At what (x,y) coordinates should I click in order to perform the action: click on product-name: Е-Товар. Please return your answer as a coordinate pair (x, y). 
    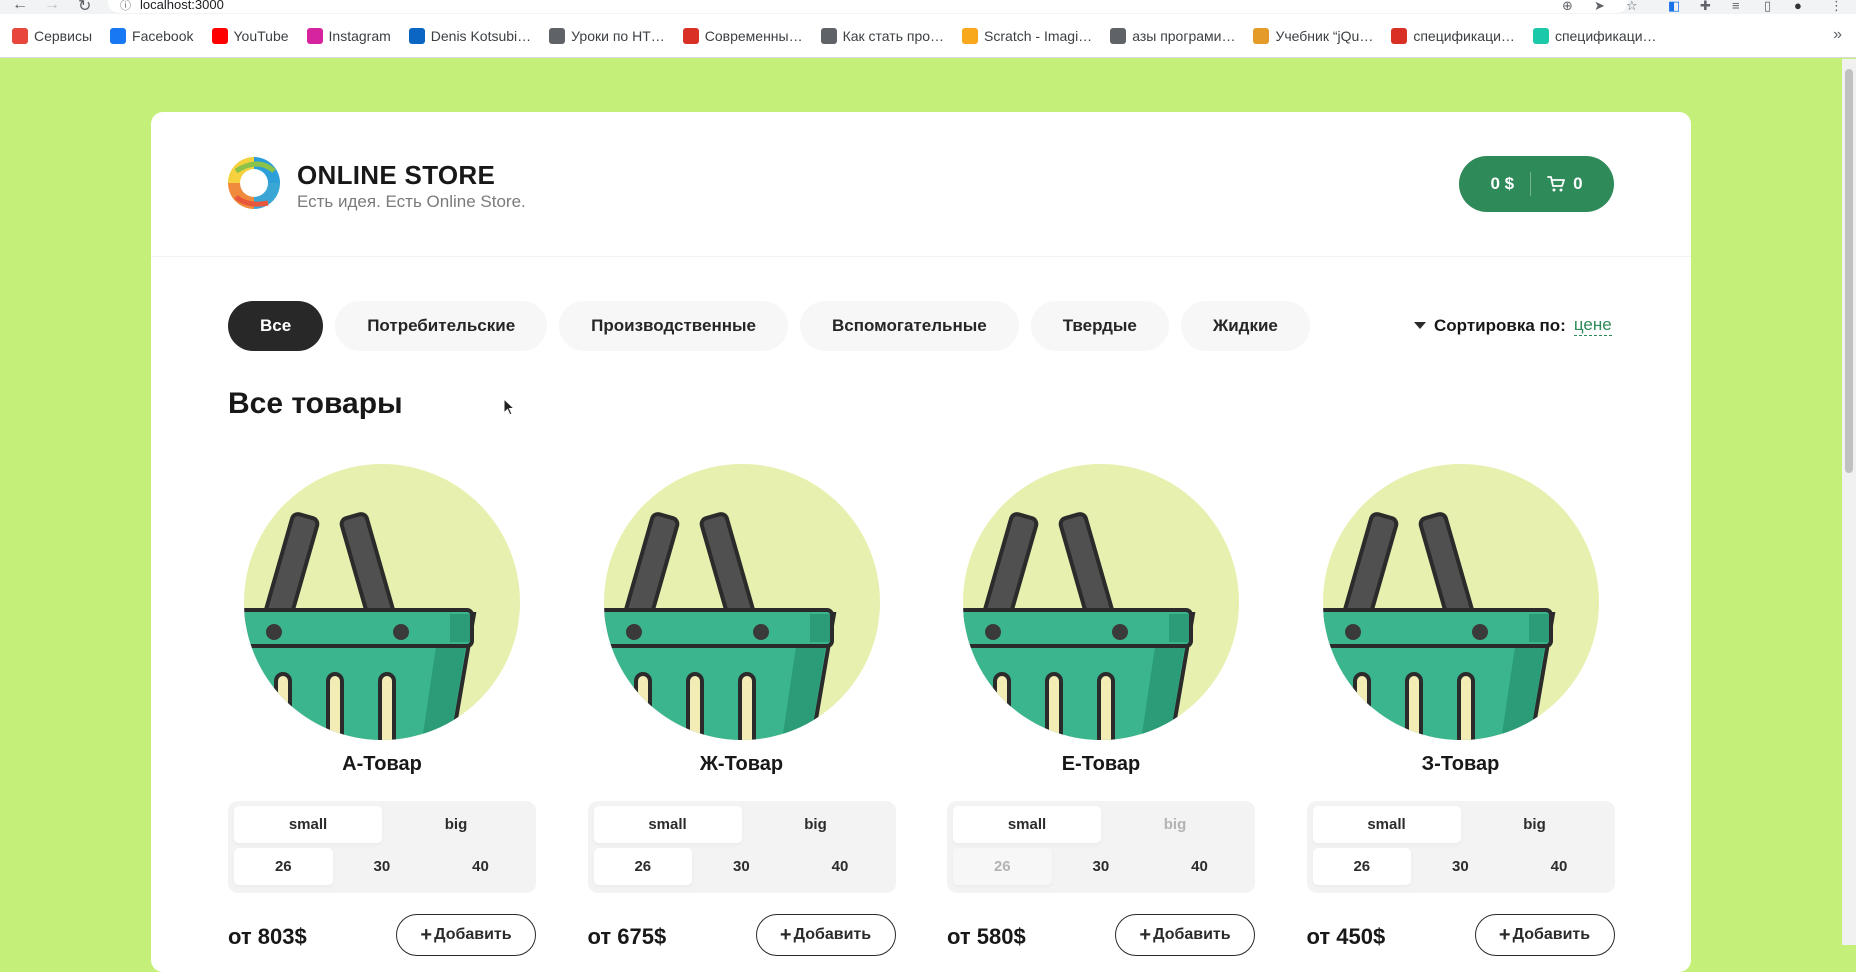
    Looking at the image, I should click on (1101, 764).